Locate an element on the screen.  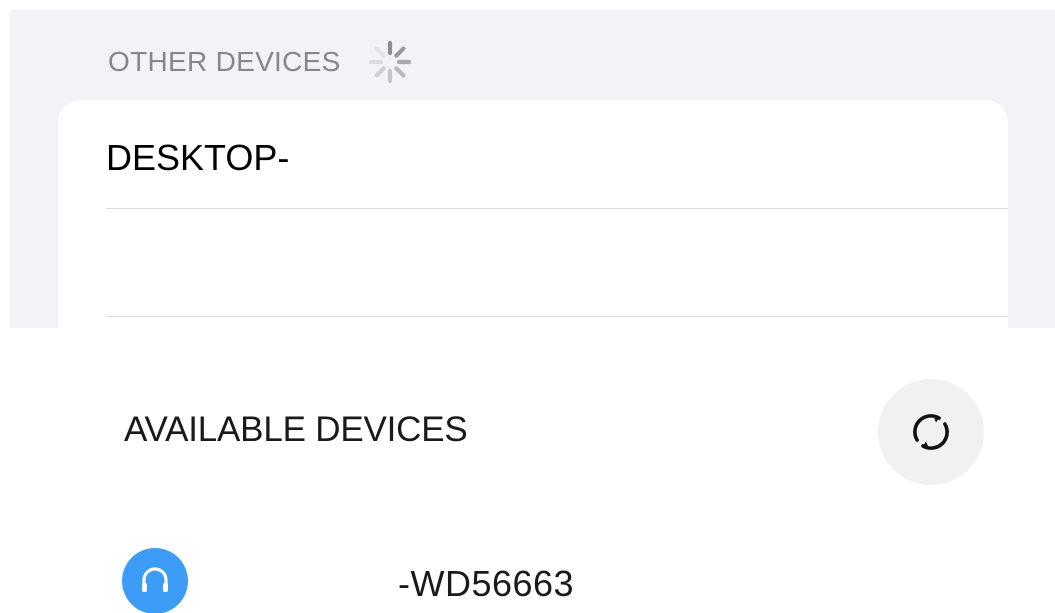
headphones-icon is located at coordinates (155, 579).